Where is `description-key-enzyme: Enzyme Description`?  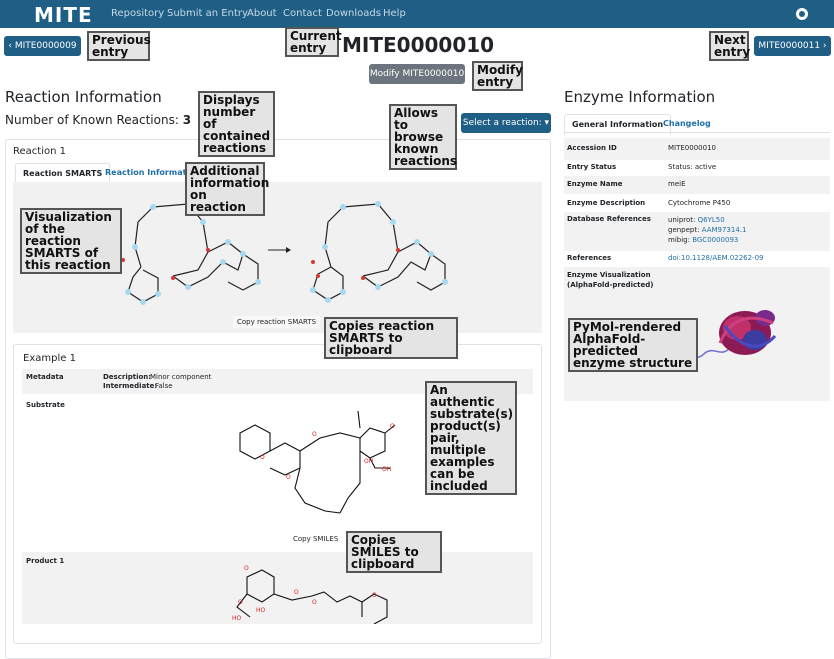 description-key-enzyme: Enzyme Description is located at coordinates (606, 203).